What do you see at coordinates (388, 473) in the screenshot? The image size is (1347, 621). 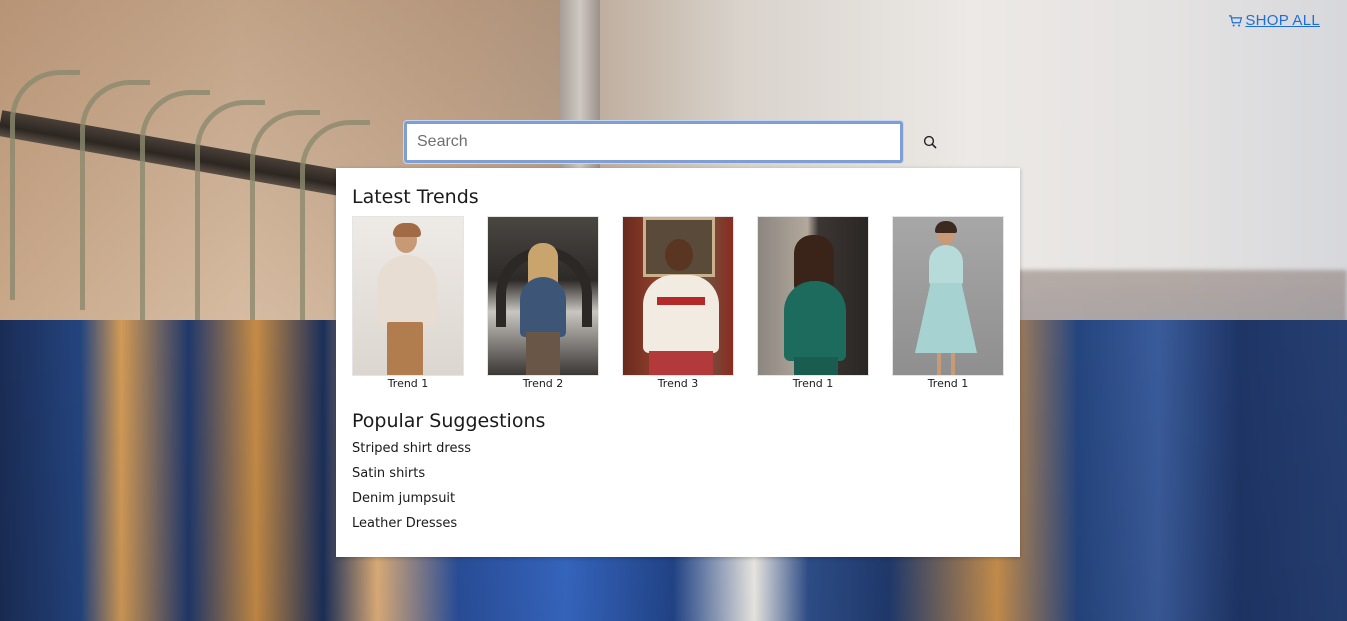 I see `suggestion-item: Satin shirts` at bounding box center [388, 473].